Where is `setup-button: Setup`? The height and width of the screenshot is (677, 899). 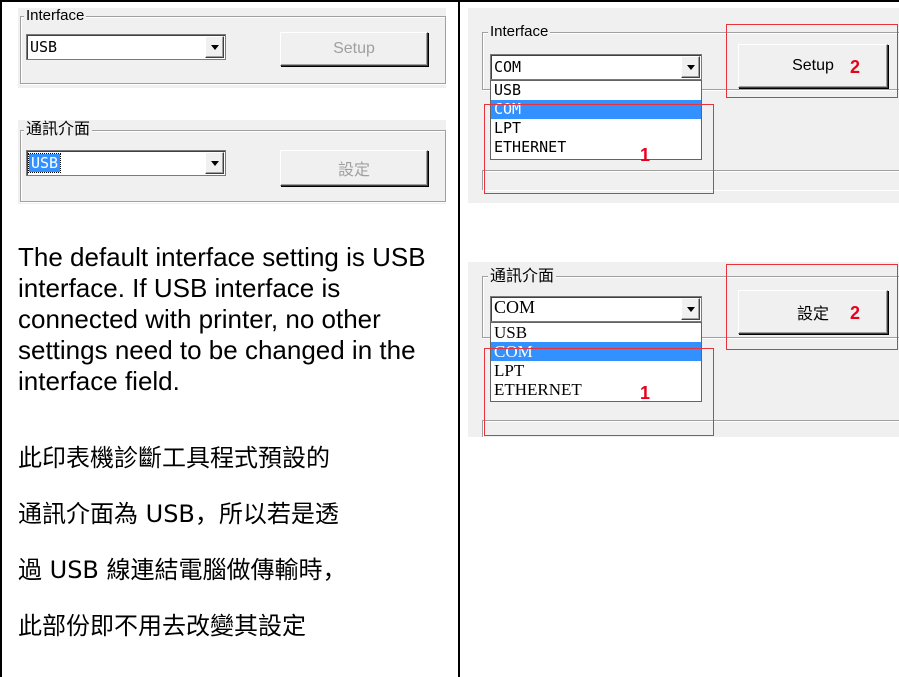 setup-button: Setup is located at coordinates (354, 49).